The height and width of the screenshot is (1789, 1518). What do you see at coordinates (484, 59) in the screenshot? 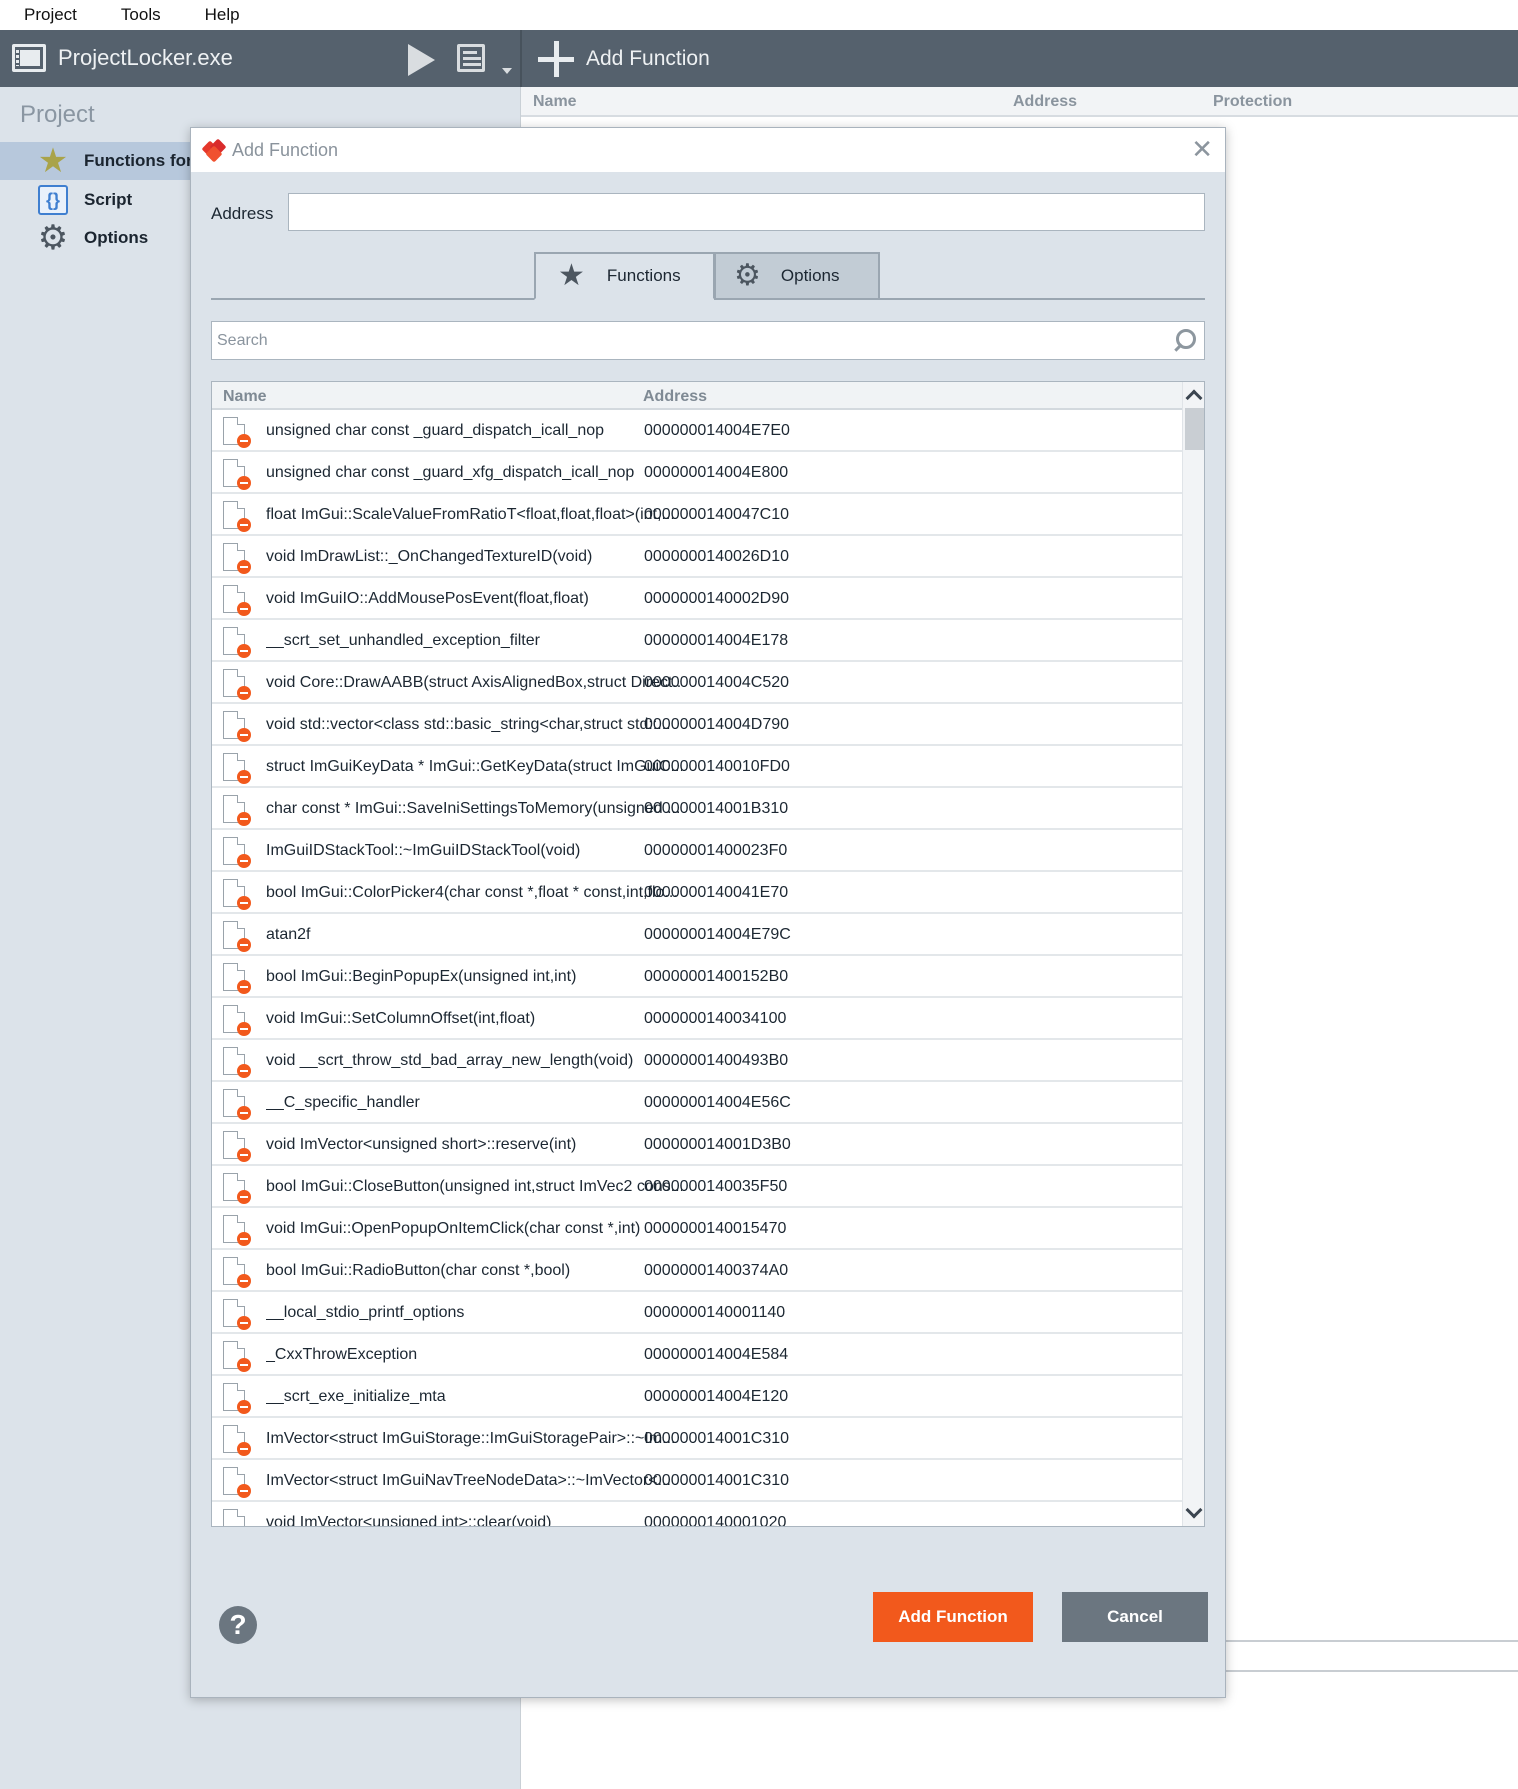
I see `script-menu-button` at bounding box center [484, 59].